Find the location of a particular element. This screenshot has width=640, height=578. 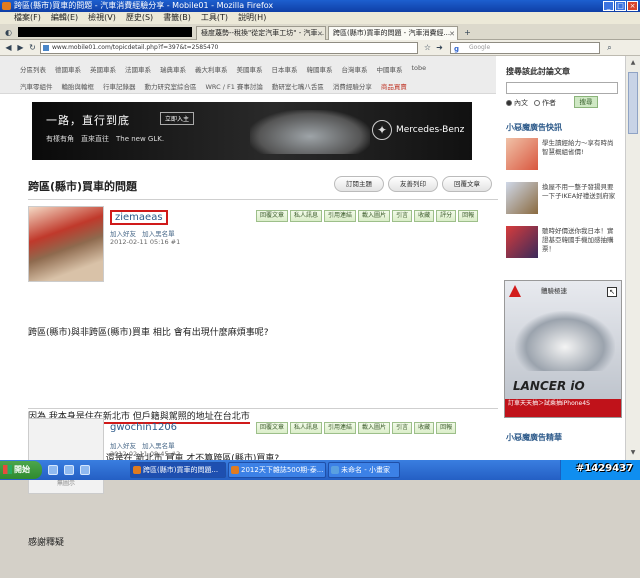

menu-view: 檢視(V) is located at coordinates (102, 18).